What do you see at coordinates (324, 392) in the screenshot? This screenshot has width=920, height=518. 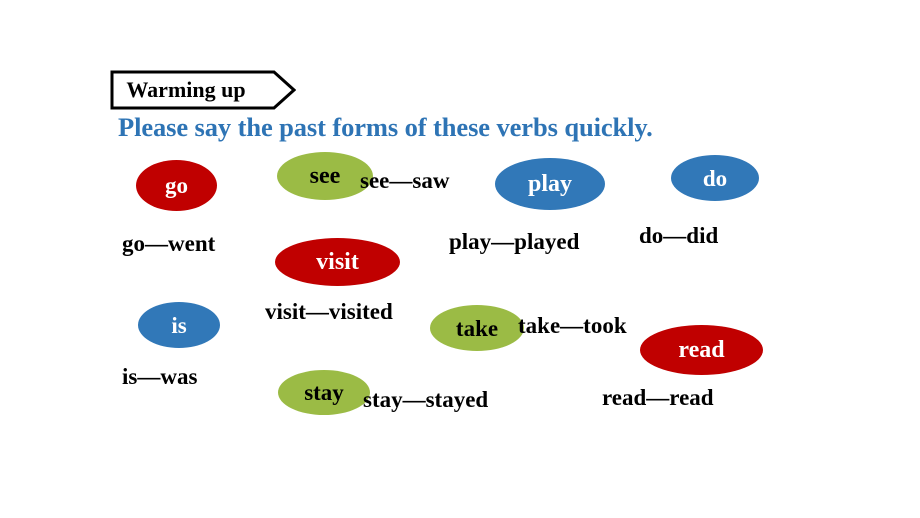 I see `verb-bubble-stay: stay` at bounding box center [324, 392].